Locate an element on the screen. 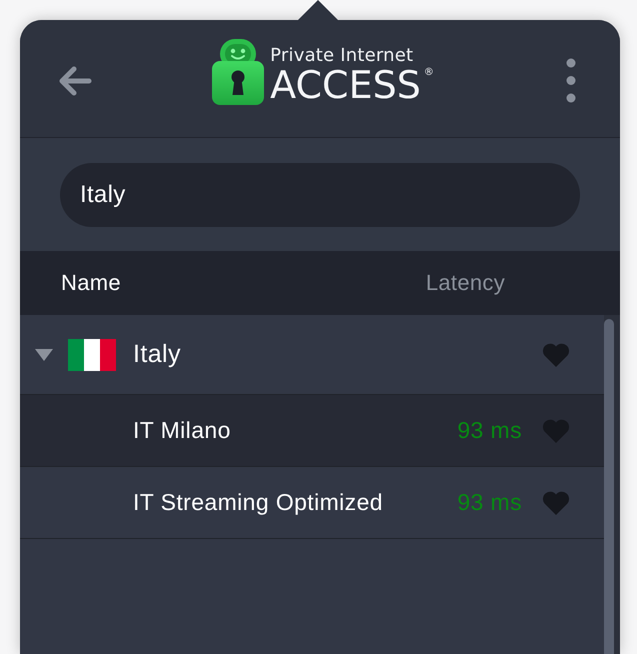 This screenshot has width=637, height=654. server-row: IT Streaming Optimized 93 ms is located at coordinates (312, 503).